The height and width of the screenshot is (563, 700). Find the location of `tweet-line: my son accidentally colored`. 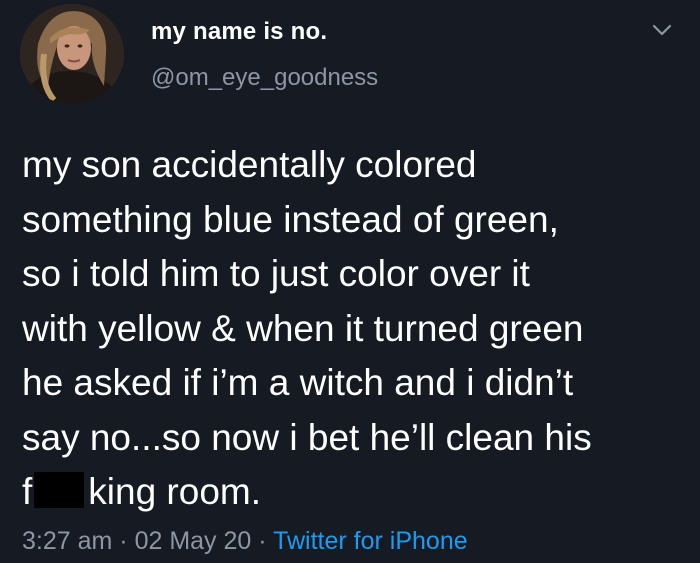

tweet-line: my son accidentally colored is located at coordinates (249, 164).